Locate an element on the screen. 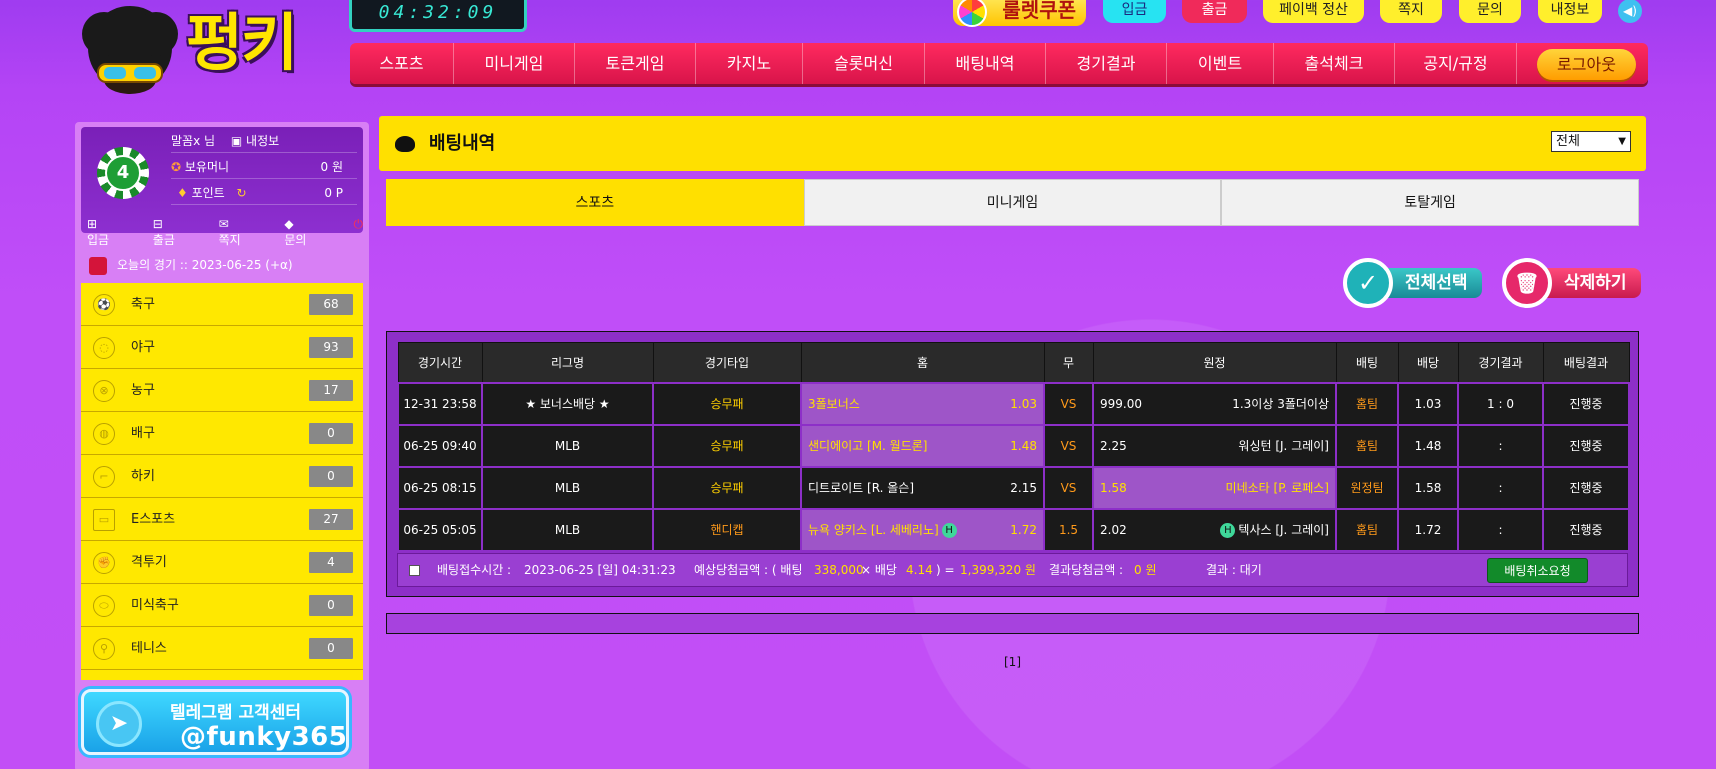 The width and height of the screenshot is (1716, 769). refresh-icon: ↻ is located at coordinates (242, 193).